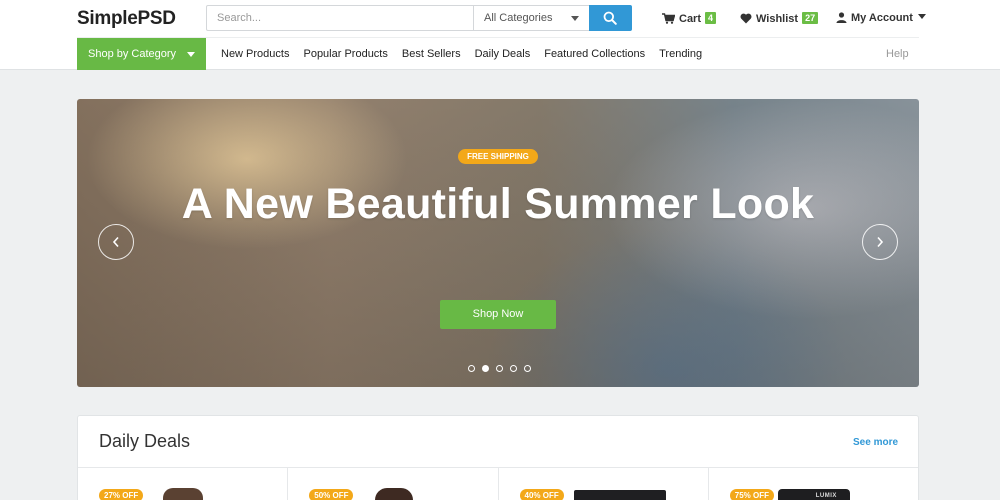  What do you see at coordinates (132, 54) in the screenshot?
I see `shop-by-category-label: Shop by Category` at bounding box center [132, 54].